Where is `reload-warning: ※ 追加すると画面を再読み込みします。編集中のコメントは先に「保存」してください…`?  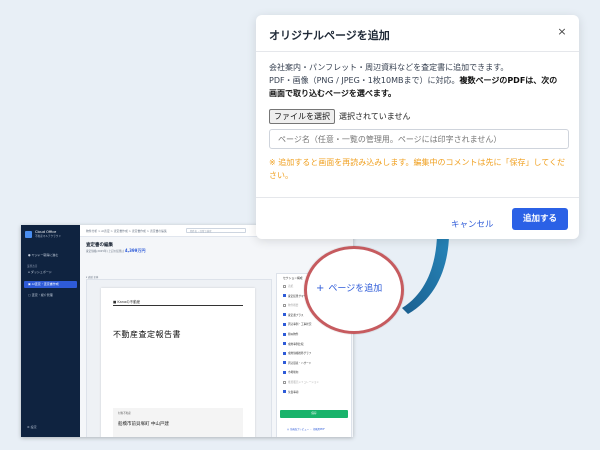 reload-warning: ※ 追加すると画面を再読み込みします。編集中のコメントは先に「保存」してください… is located at coordinates (417, 169).